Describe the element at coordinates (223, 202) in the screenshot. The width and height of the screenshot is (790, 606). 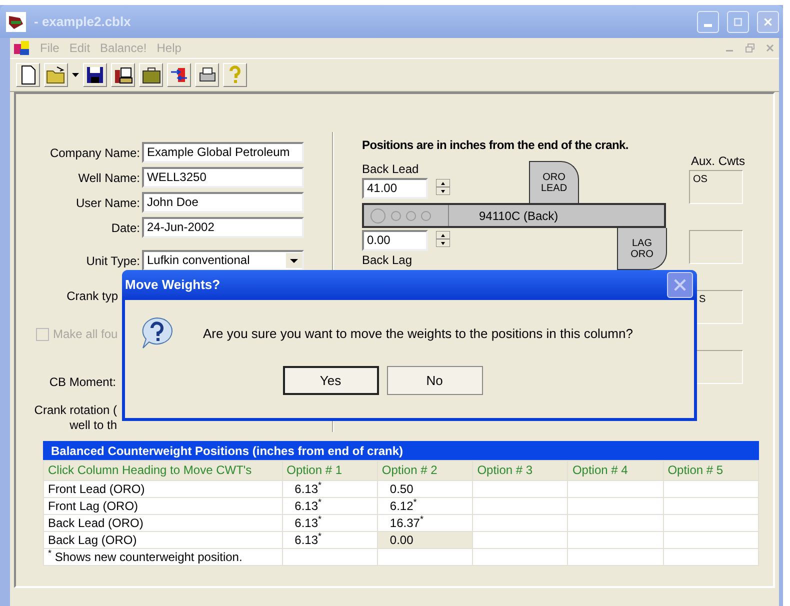
I see `text-field: John Doe` at that location.